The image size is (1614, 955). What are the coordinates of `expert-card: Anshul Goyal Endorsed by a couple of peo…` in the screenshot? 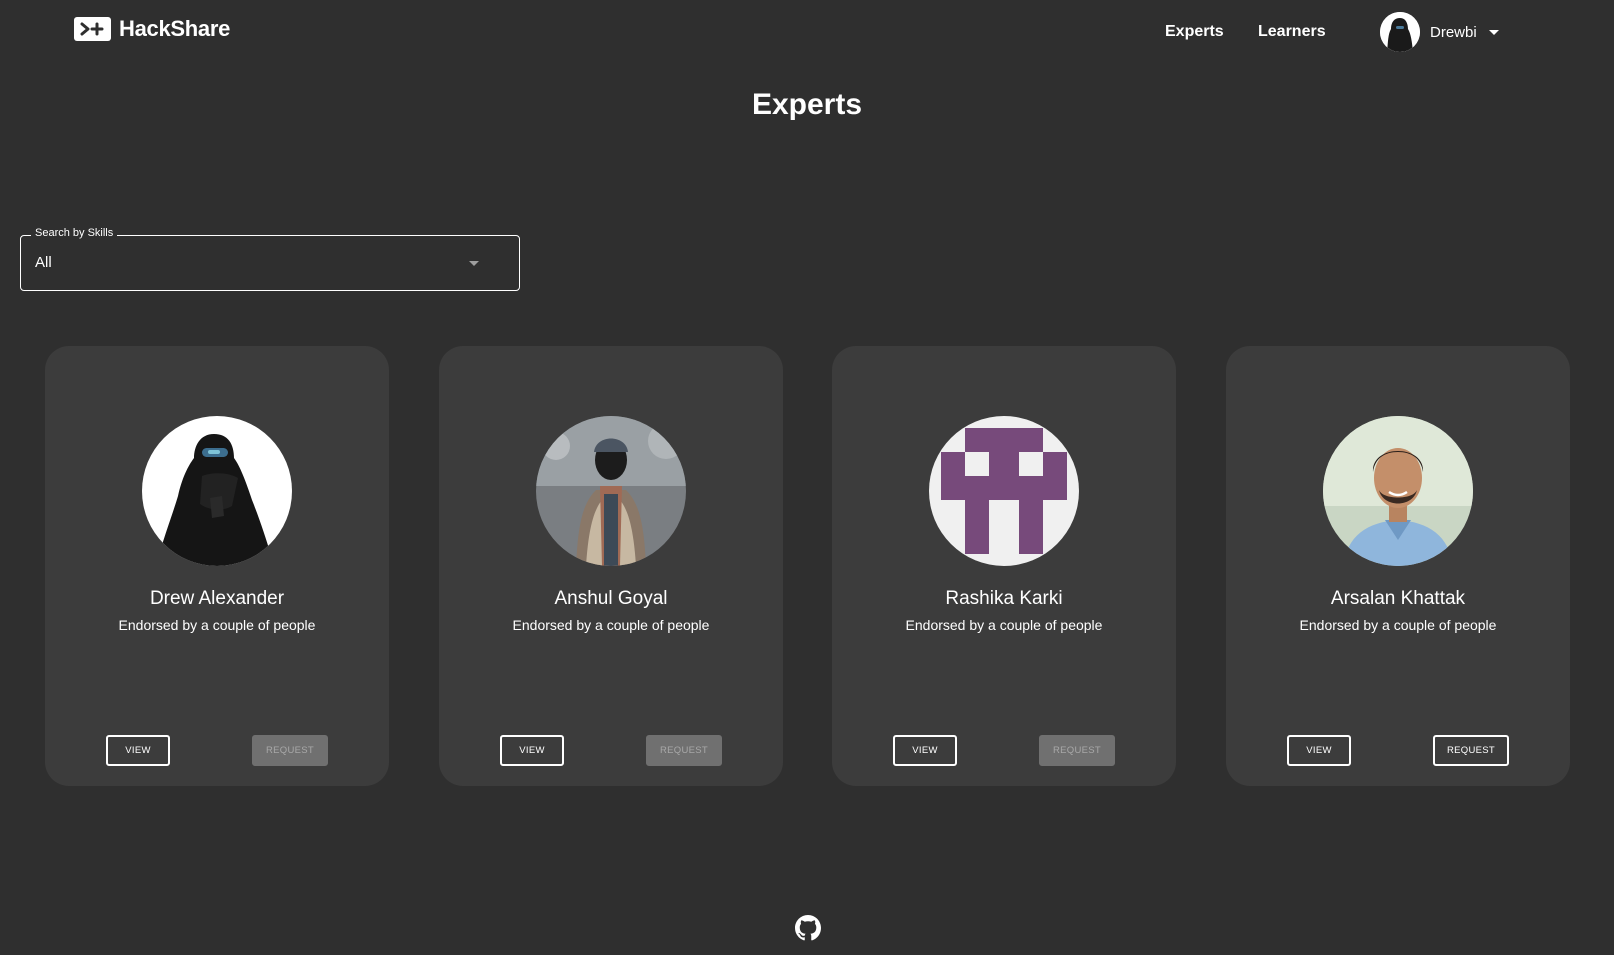 It's located at (611, 566).